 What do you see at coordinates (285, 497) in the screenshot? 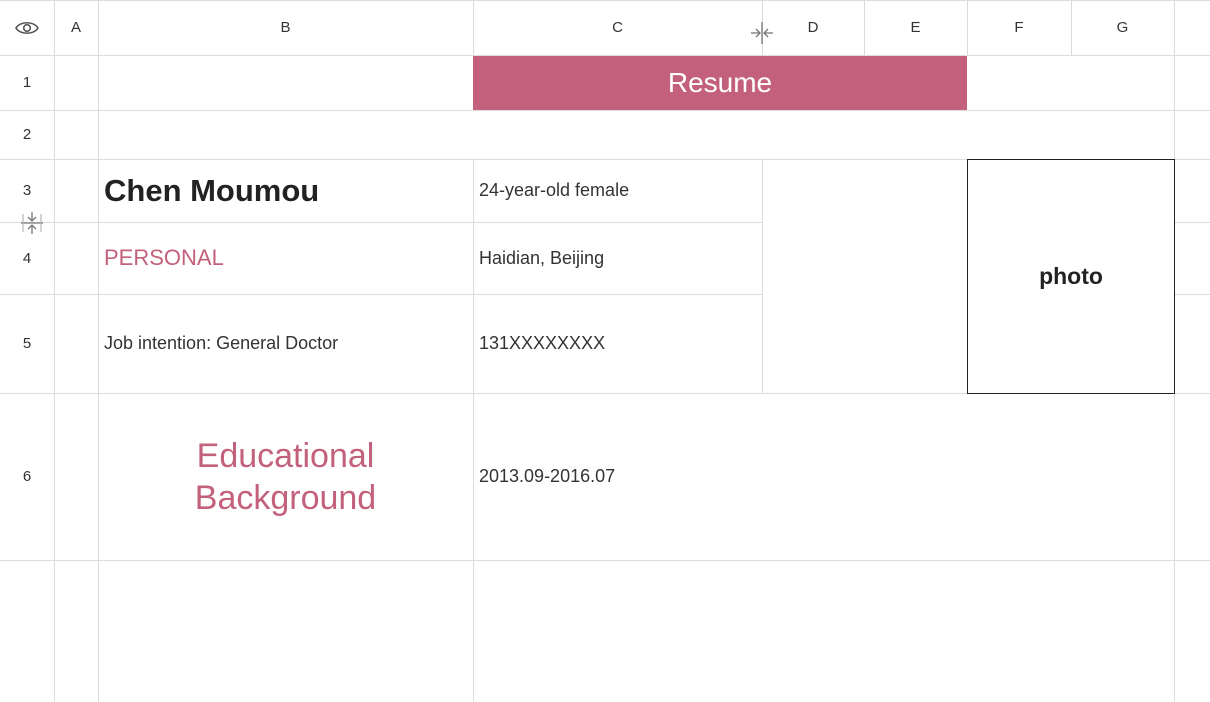
I see `education-label-line2: Background` at bounding box center [285, 497].